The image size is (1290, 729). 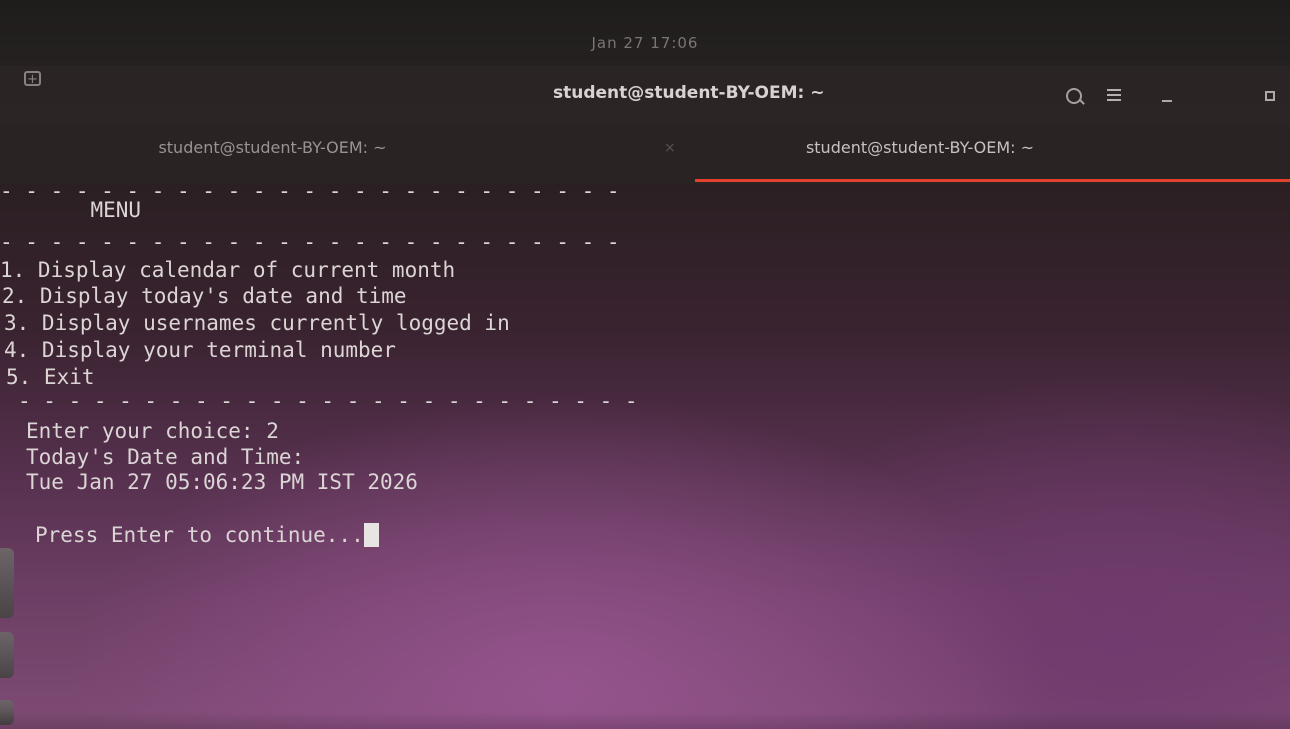 I want to click on menu-option-5: 5. Exit, so click(x=50, y=377).